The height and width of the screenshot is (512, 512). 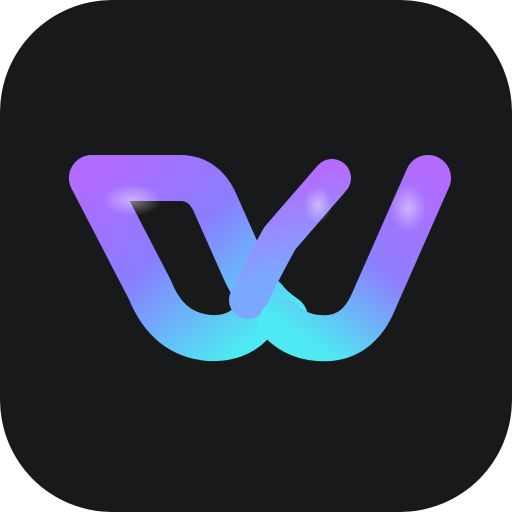 I want to click on w-highlight-right, so click(x=408, y=208).